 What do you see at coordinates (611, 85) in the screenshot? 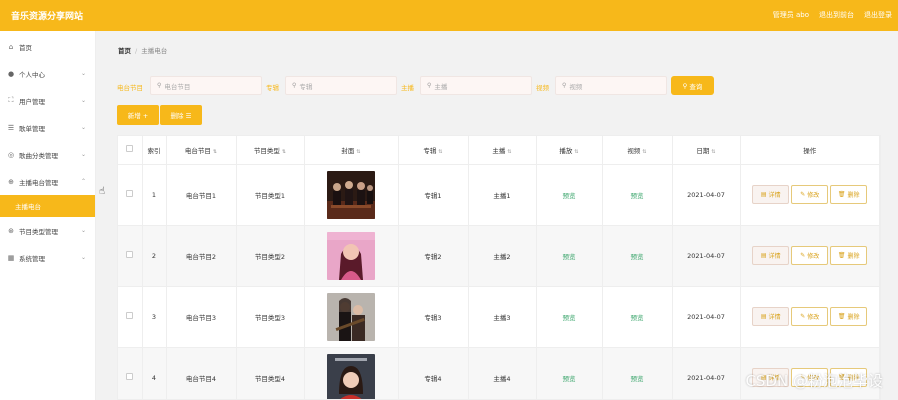
I see `search-input-video: ⚲ 视频` at bounding box center [611, 85].